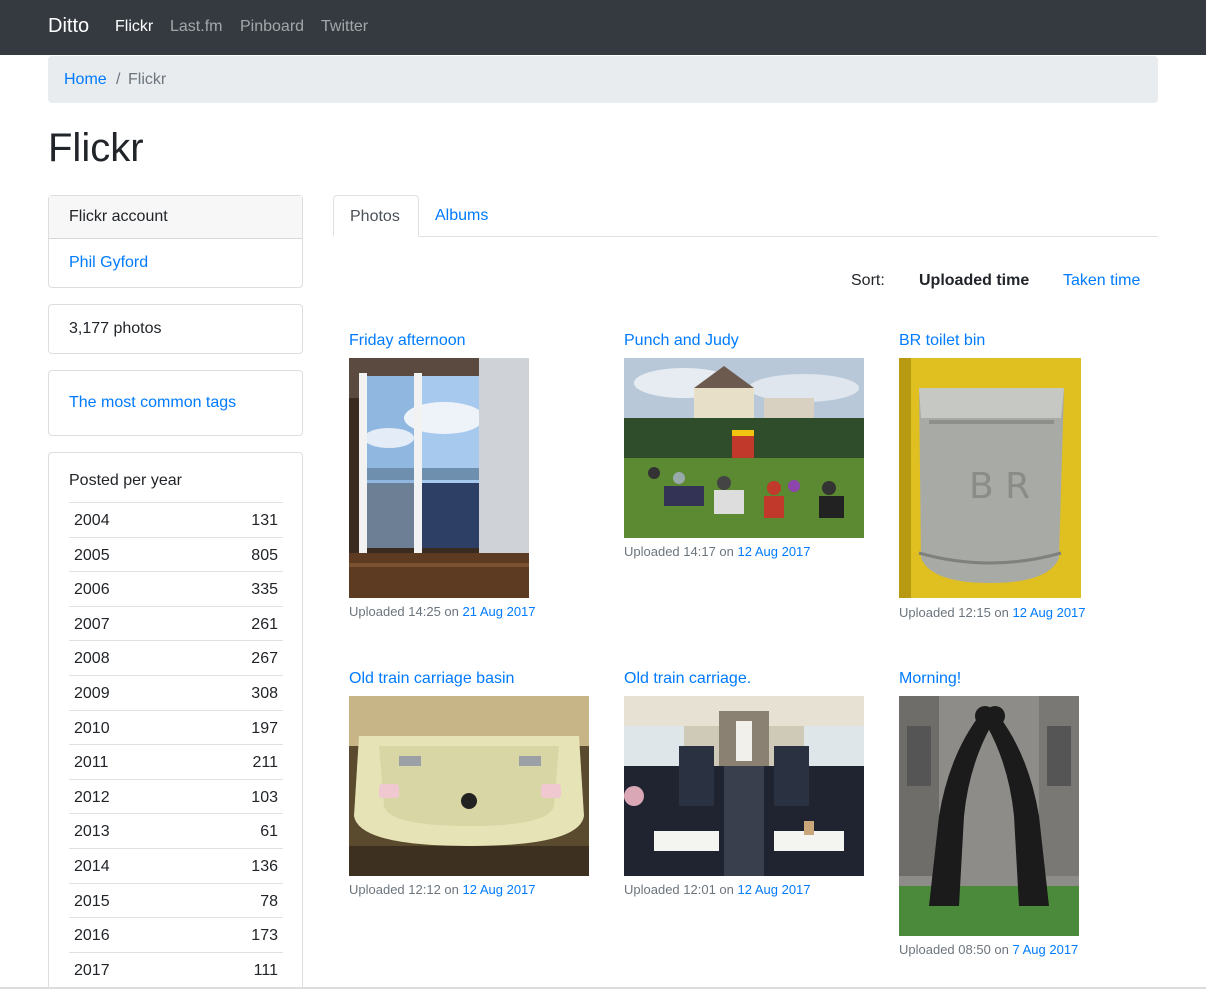  What do you see at coordinates (92, 520) in the screenshot?
I see `year-label: 2004` at bounding box center [92, 520].